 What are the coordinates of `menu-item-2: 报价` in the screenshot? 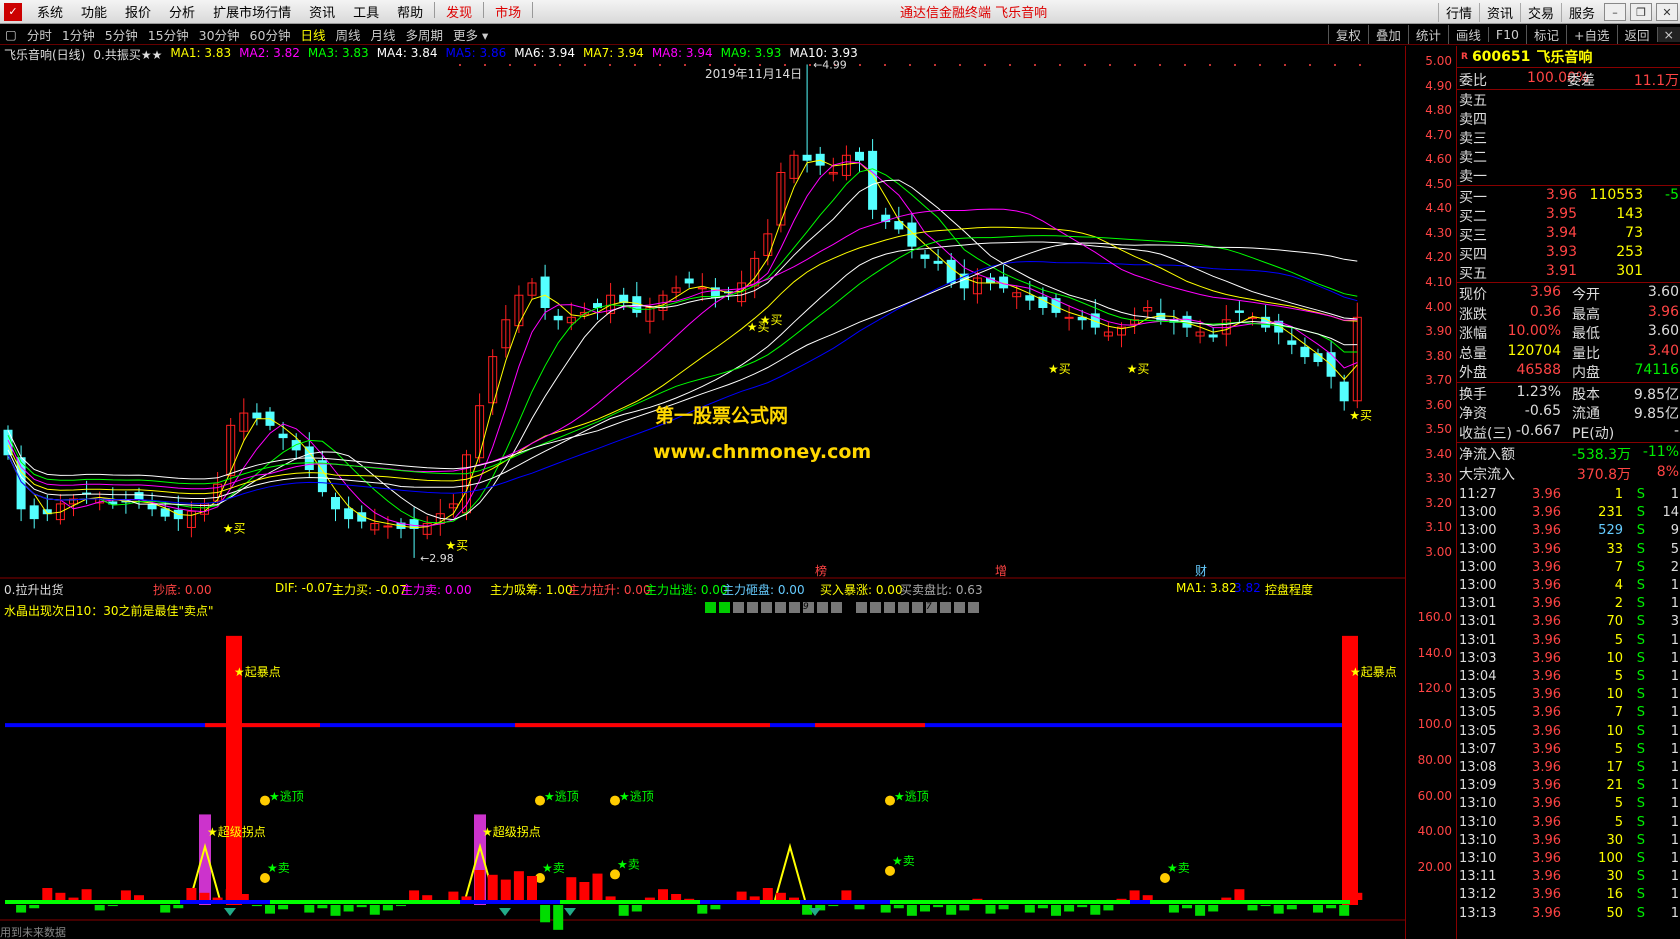 It's located at (138, 11).